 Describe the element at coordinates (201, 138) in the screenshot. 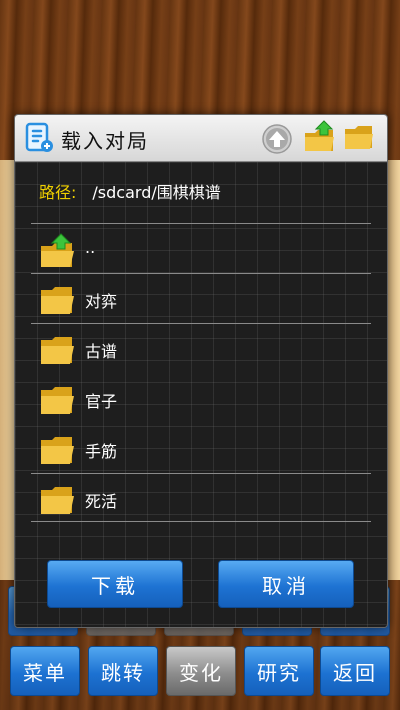

I see `dialog-header: 载入对局` at that location.